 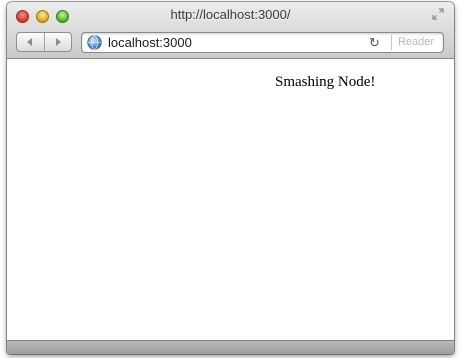 I want to click on forward-button, so click(x=58, y=42).